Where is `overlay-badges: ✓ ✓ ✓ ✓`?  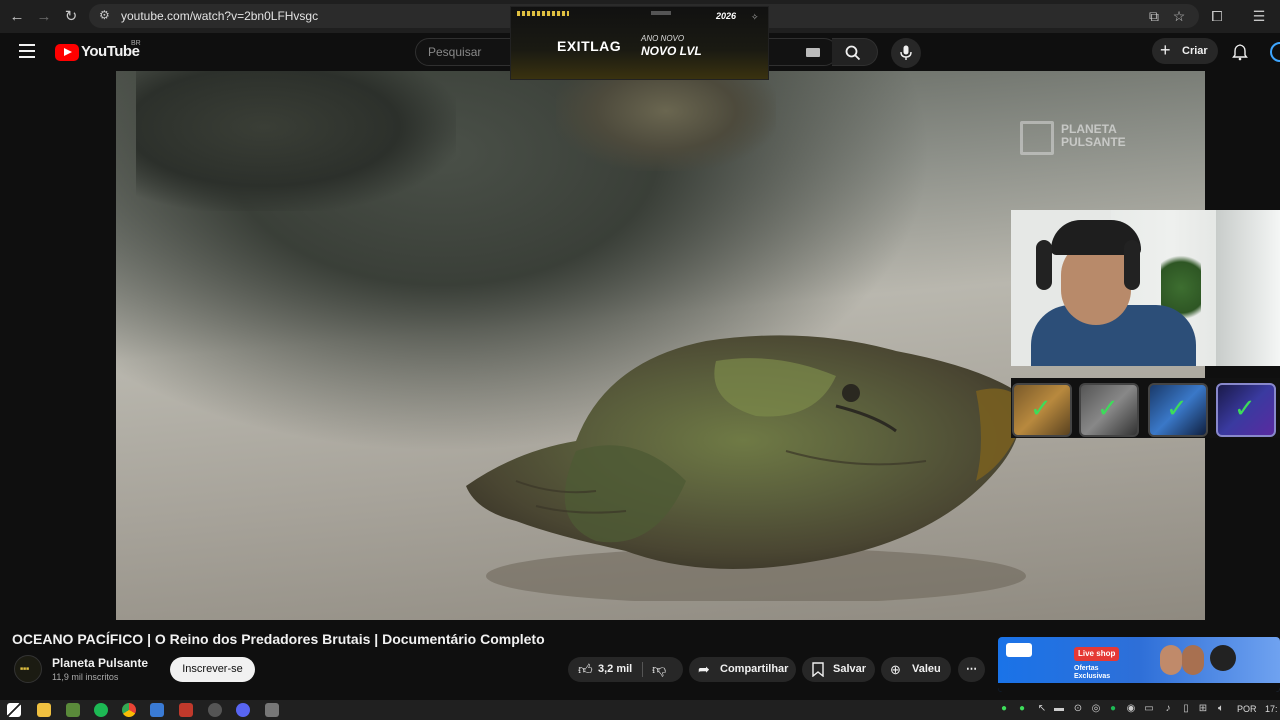 overlay-badges: ✓ ✓ ✓ ✓ is located at coordinates (1145, 408).